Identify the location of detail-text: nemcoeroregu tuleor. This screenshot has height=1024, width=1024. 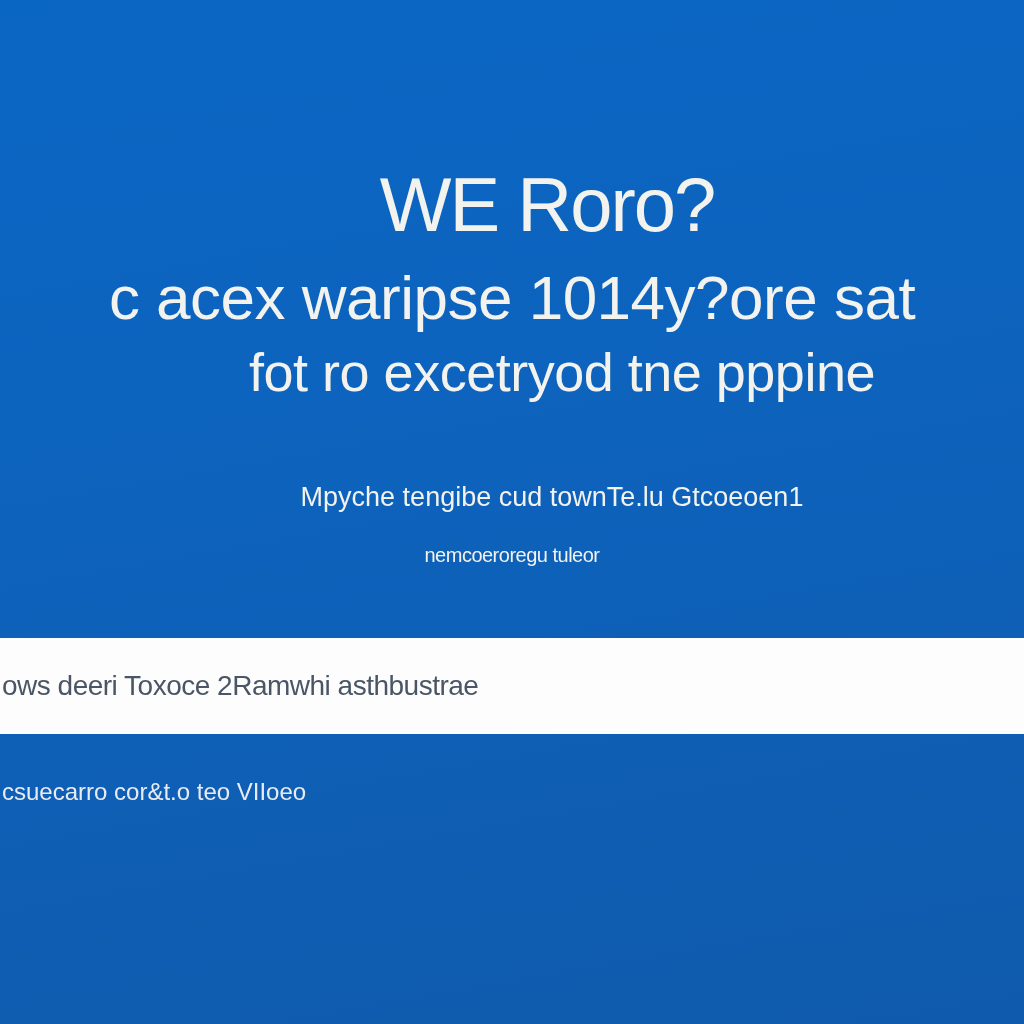
(512, 555).